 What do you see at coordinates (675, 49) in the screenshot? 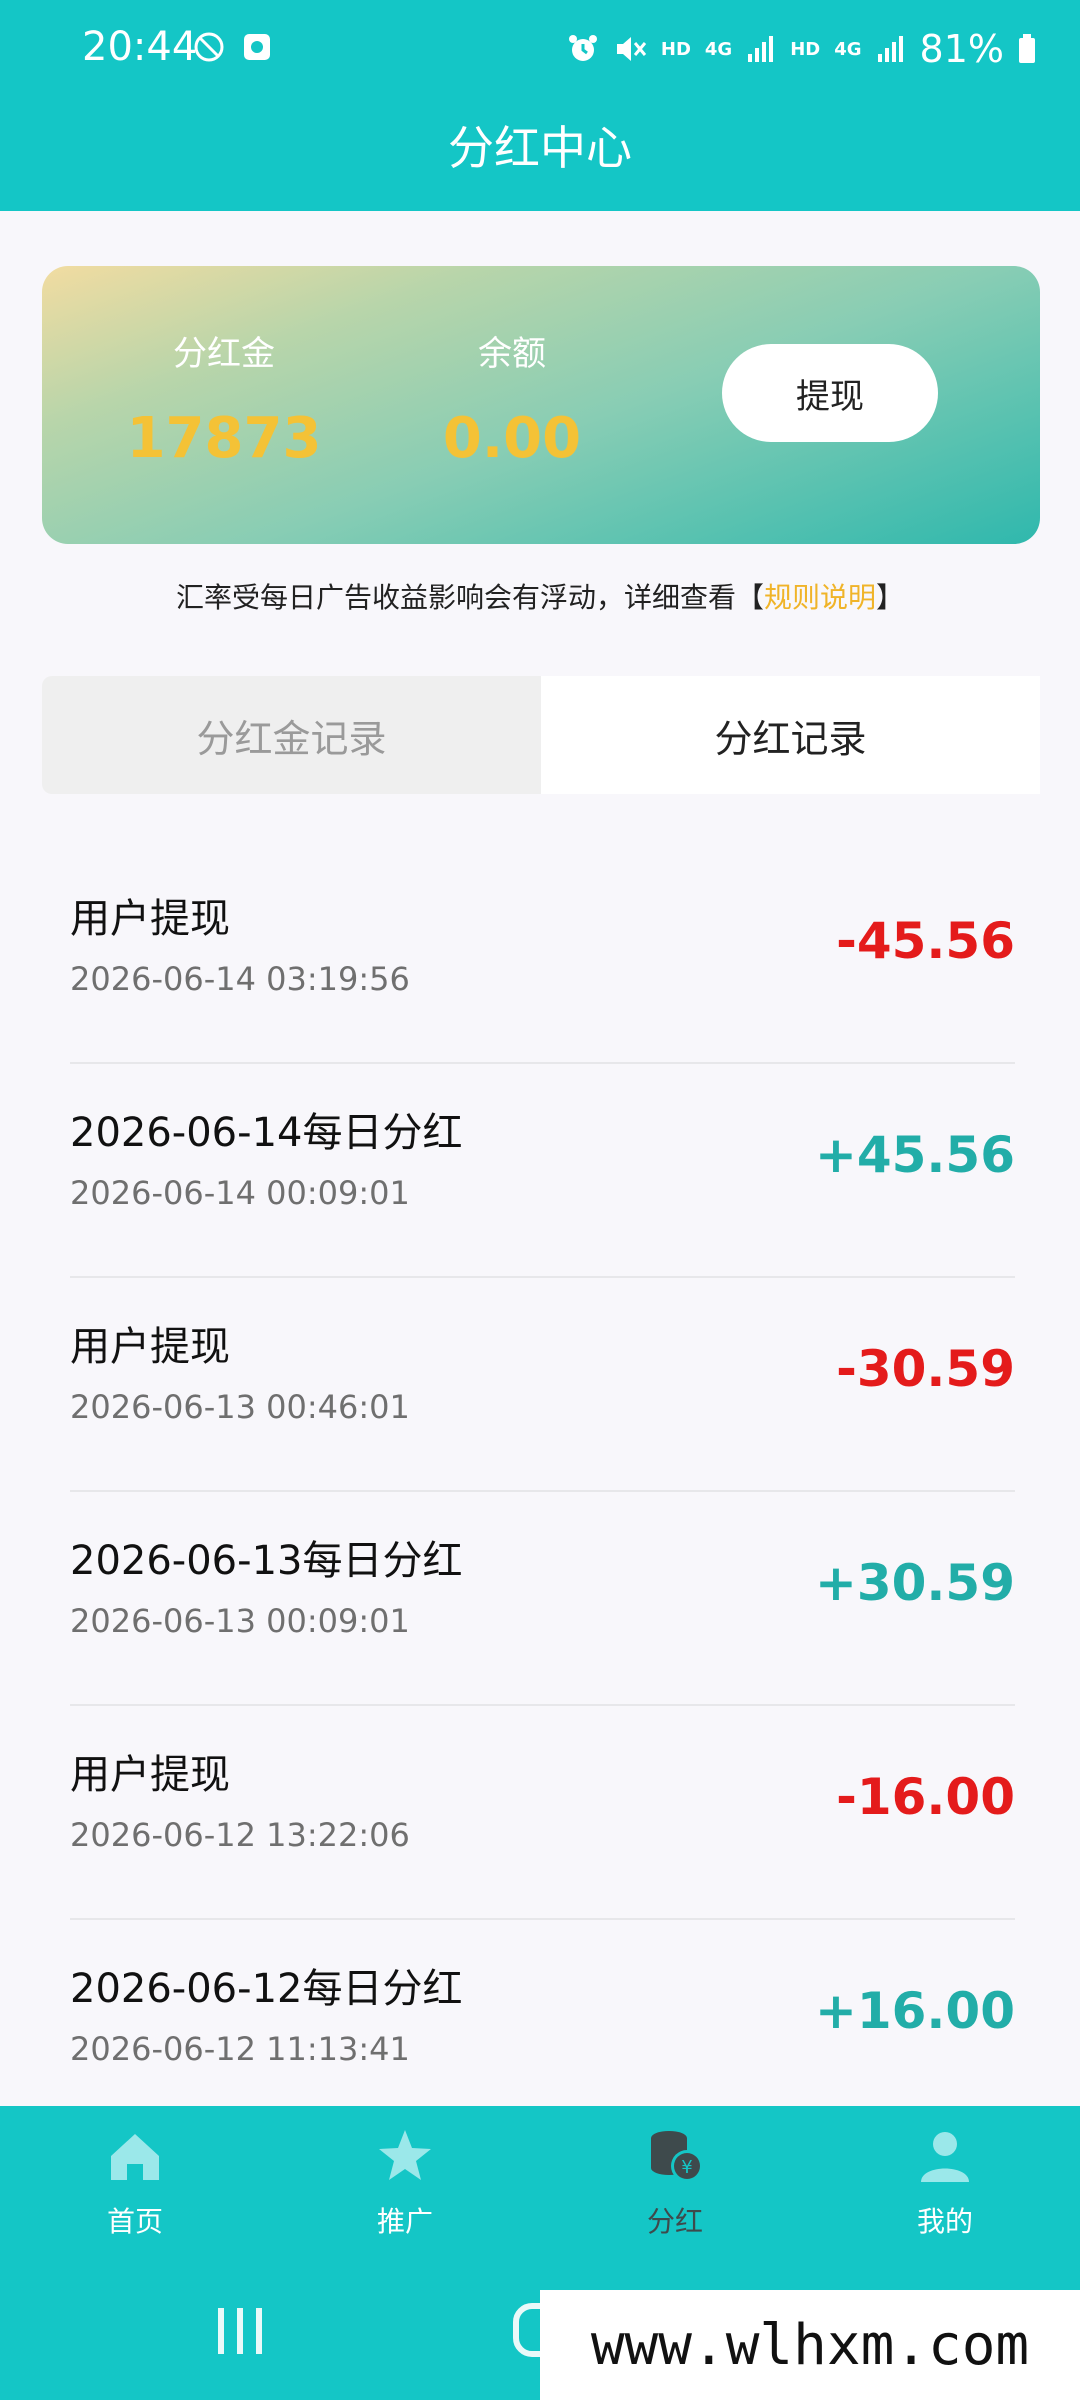
I see `network-tag-1: HD` at bounding box center [675, 49].